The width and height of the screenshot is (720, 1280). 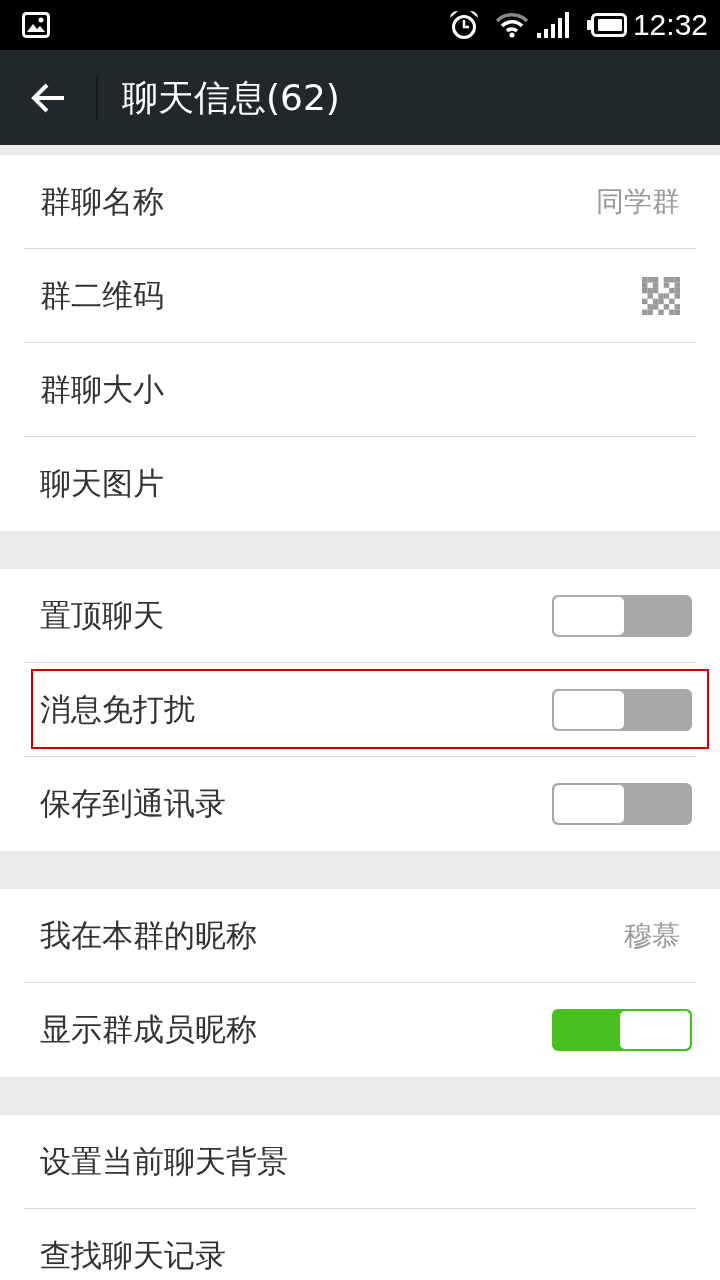 What do you see at coordinates (133, 1256) in the screenshot?
I see `setting-label: 查找聊天记录` at bounding box center [133, 1256].